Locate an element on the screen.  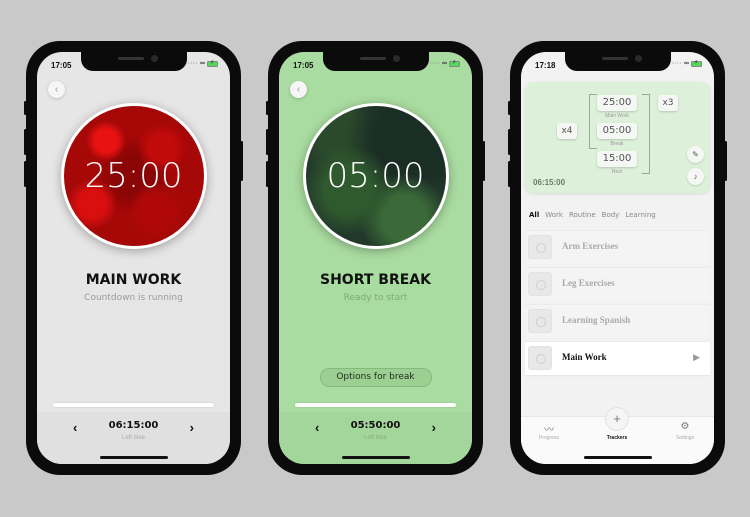
chart-icon: 〰 is located at coordinates (549, 430).